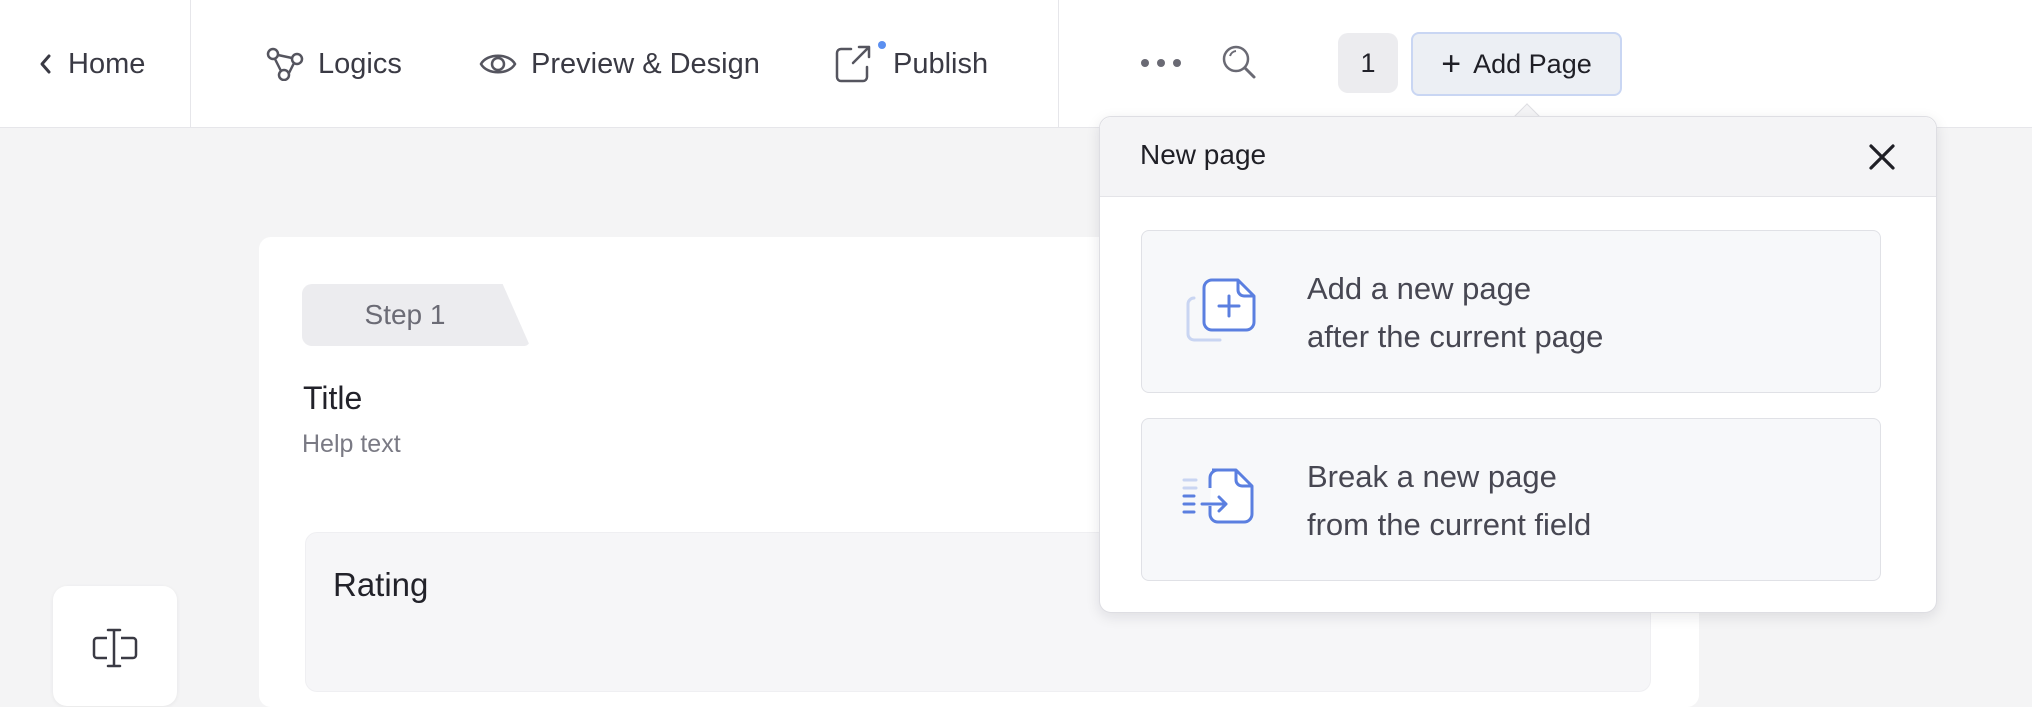 The height and width of the screenshot is (707, 2032). I want to click on preview-design-button: Preview & Design, so click(619, 64).